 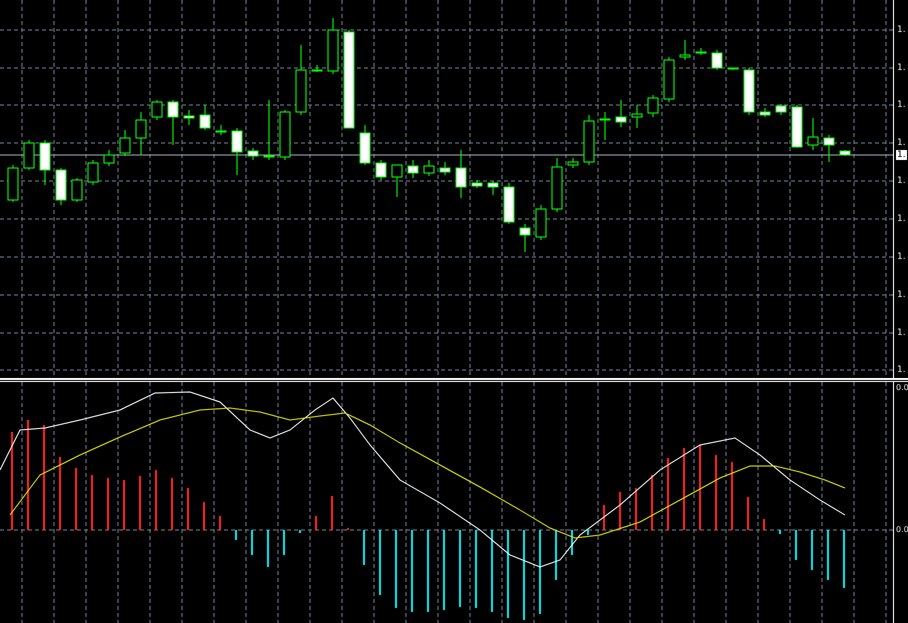 I want to click on current-price-tag: 1., so click(x=901, y=155).